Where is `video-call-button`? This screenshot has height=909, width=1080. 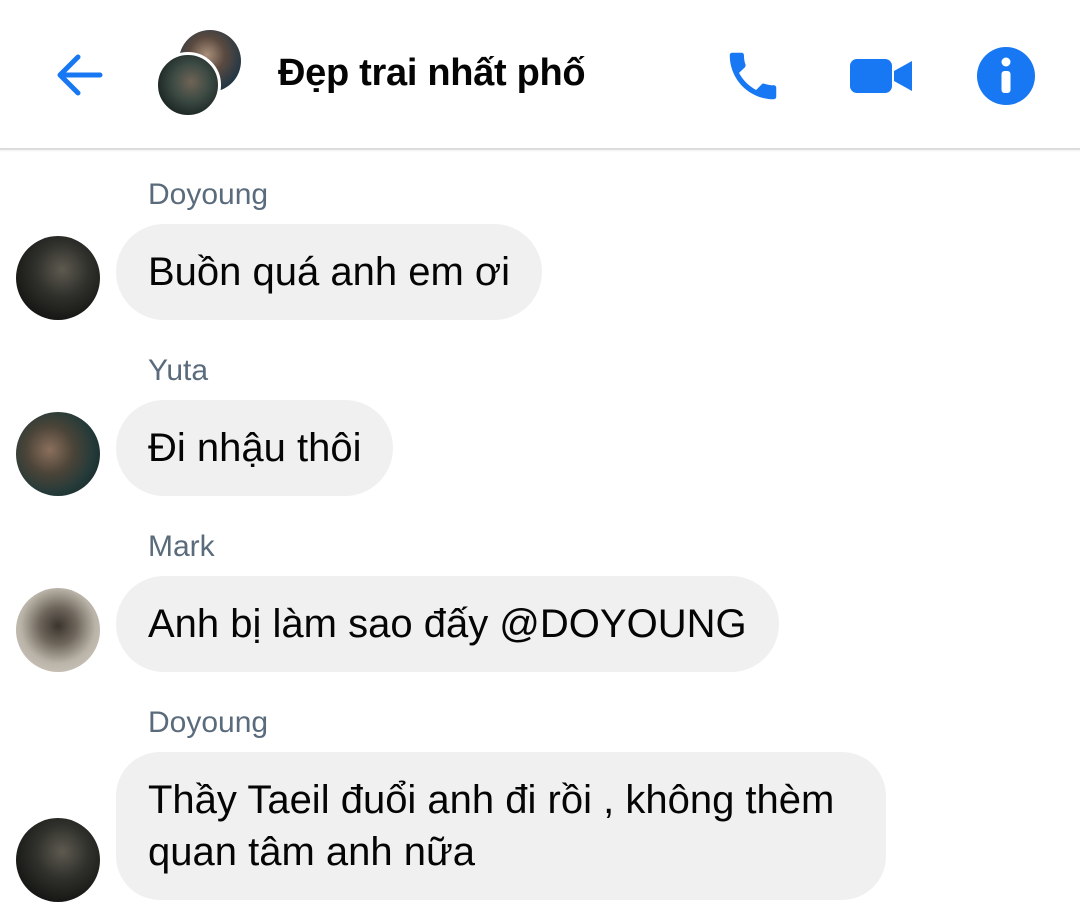
video-call-button is located at coordinates (880, 76).